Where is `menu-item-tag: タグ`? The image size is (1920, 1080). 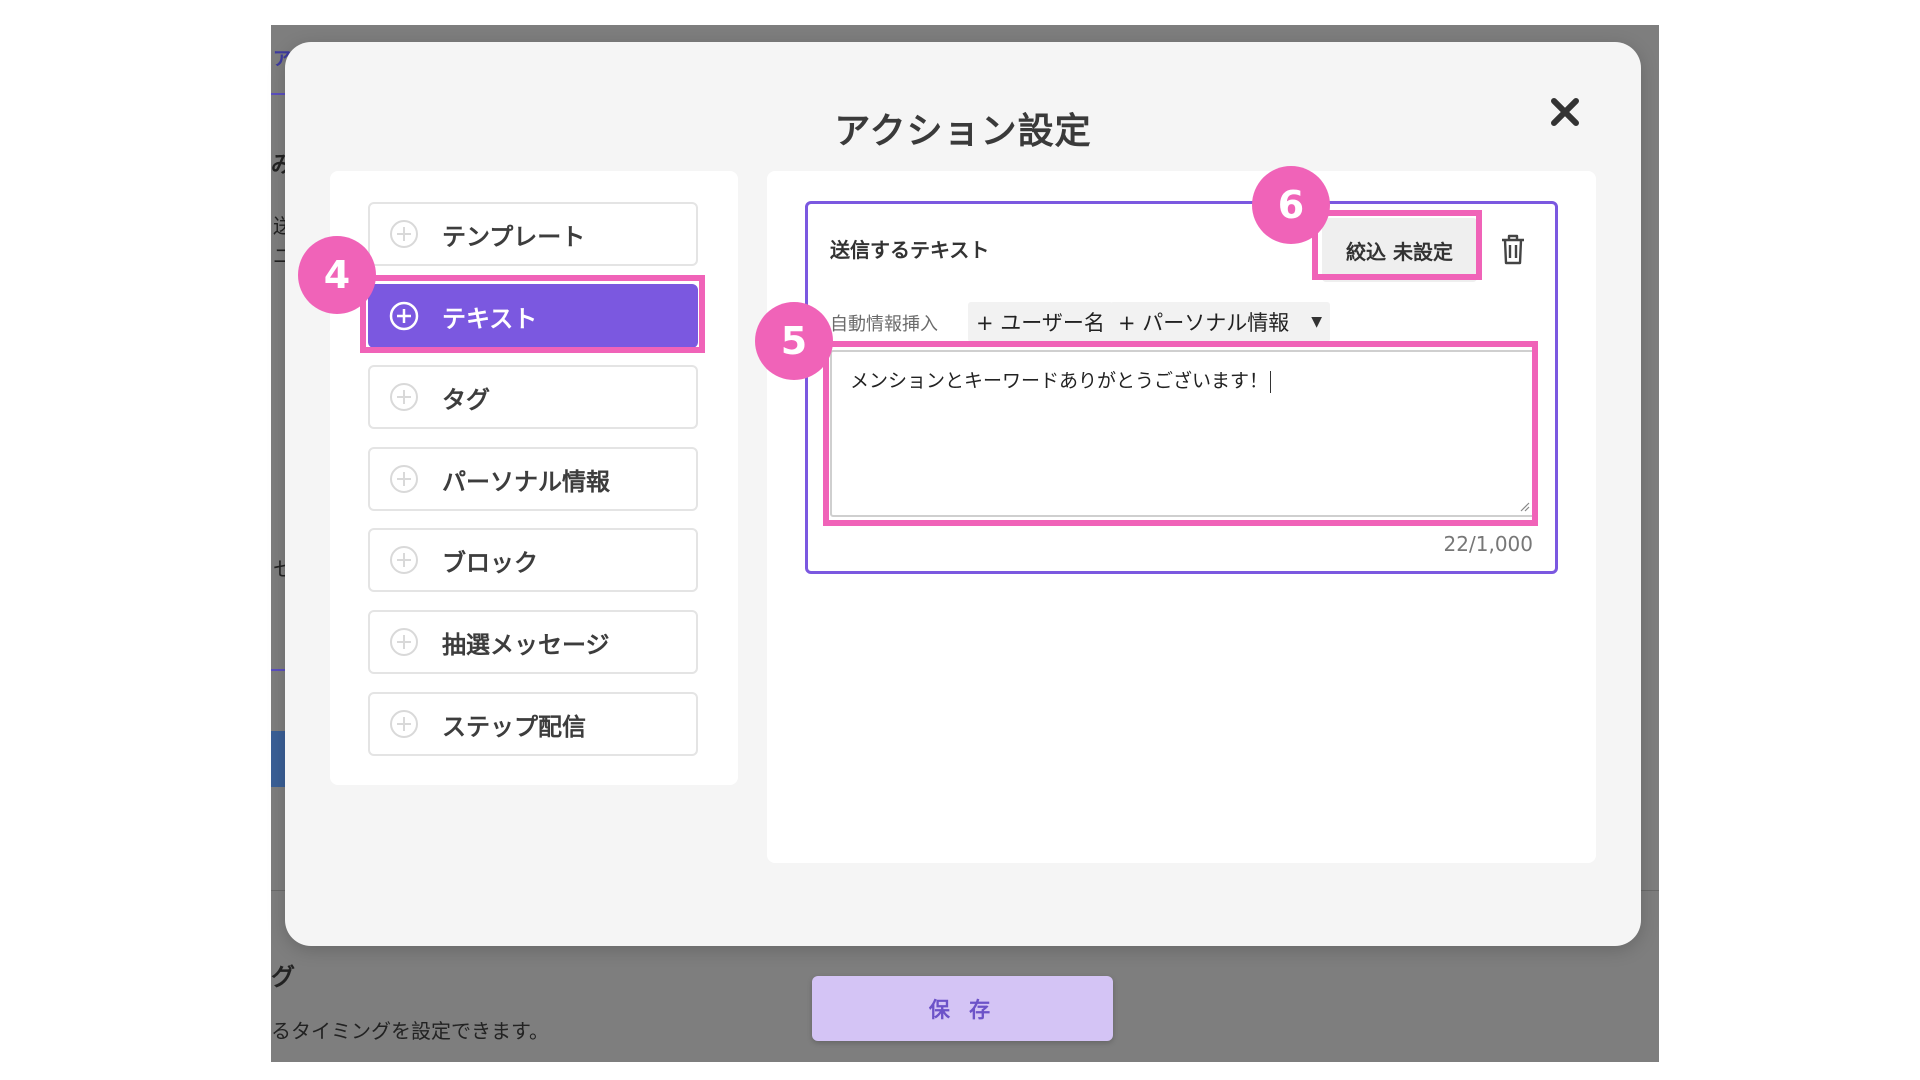
menu-item-tag: タグ is located at coordinates (533, 397).